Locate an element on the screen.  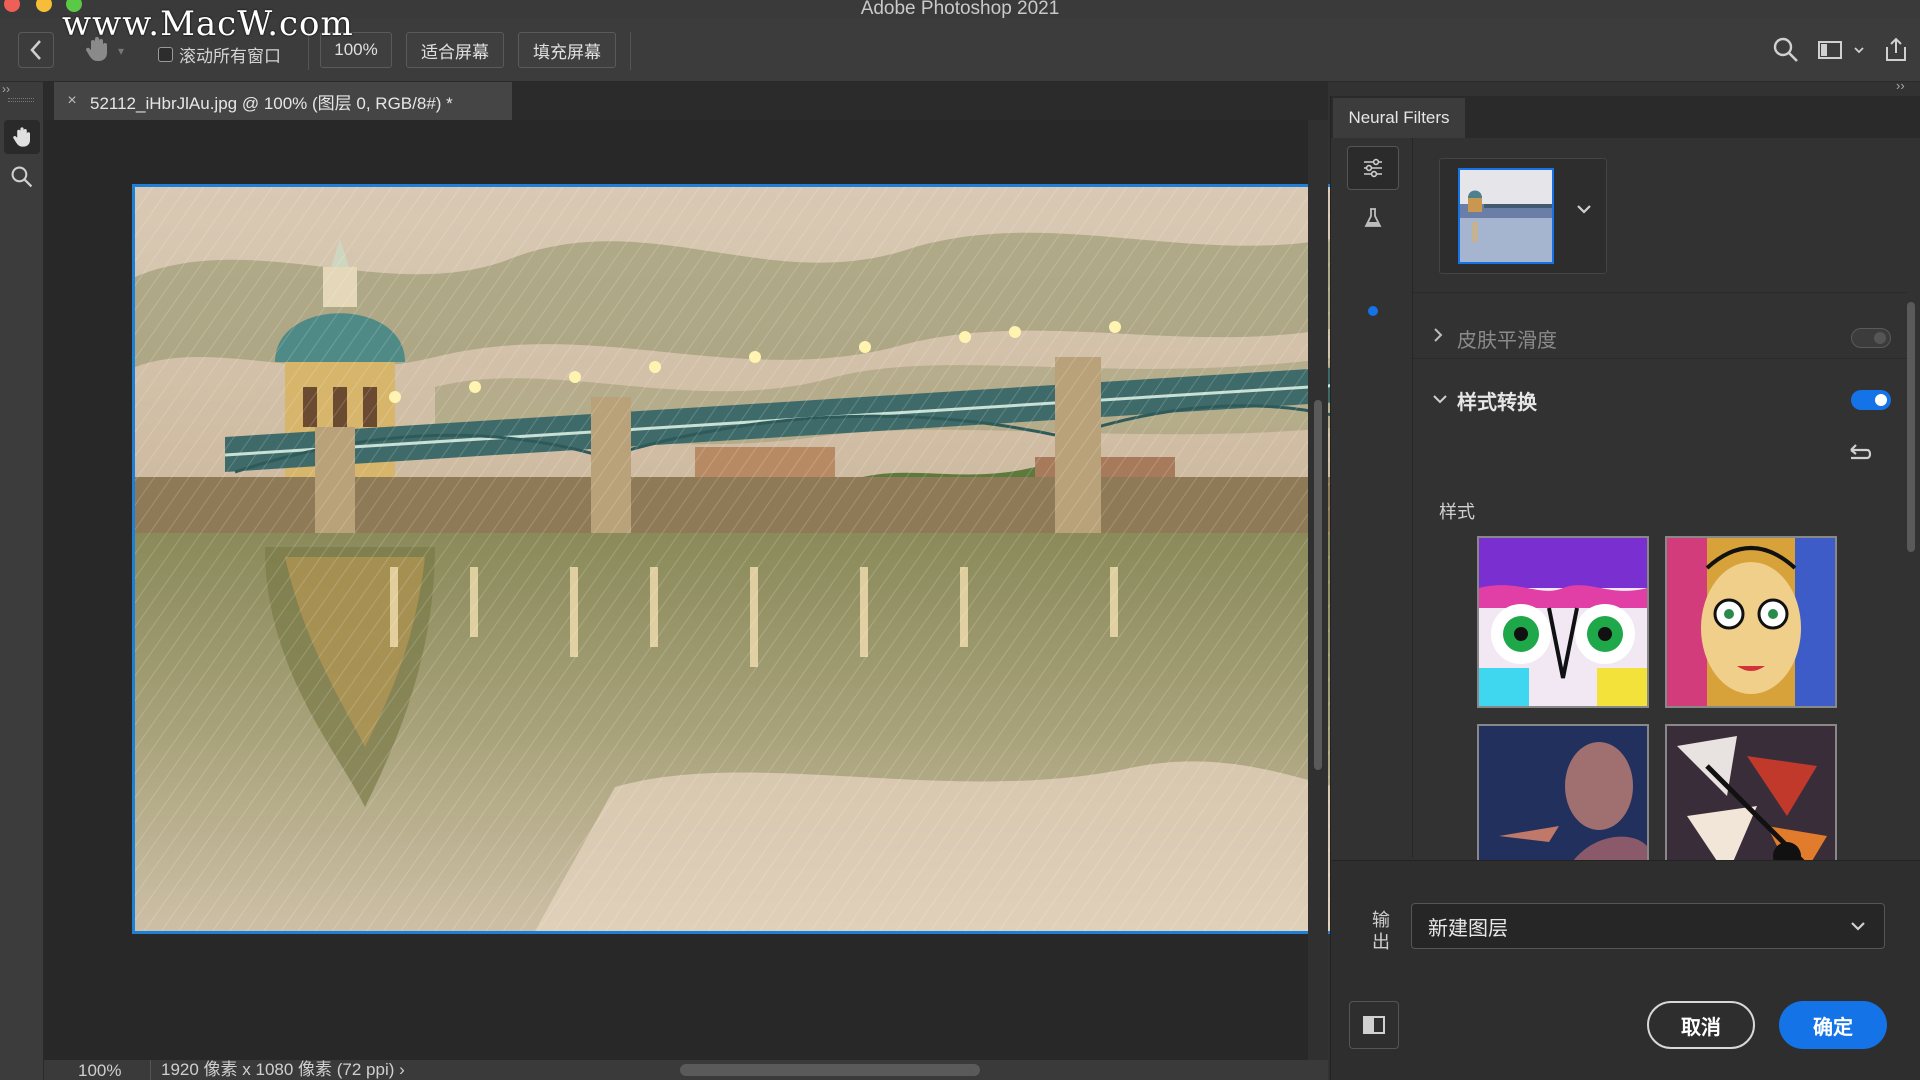
all-filters-button is located at coordinates (1373, 168).